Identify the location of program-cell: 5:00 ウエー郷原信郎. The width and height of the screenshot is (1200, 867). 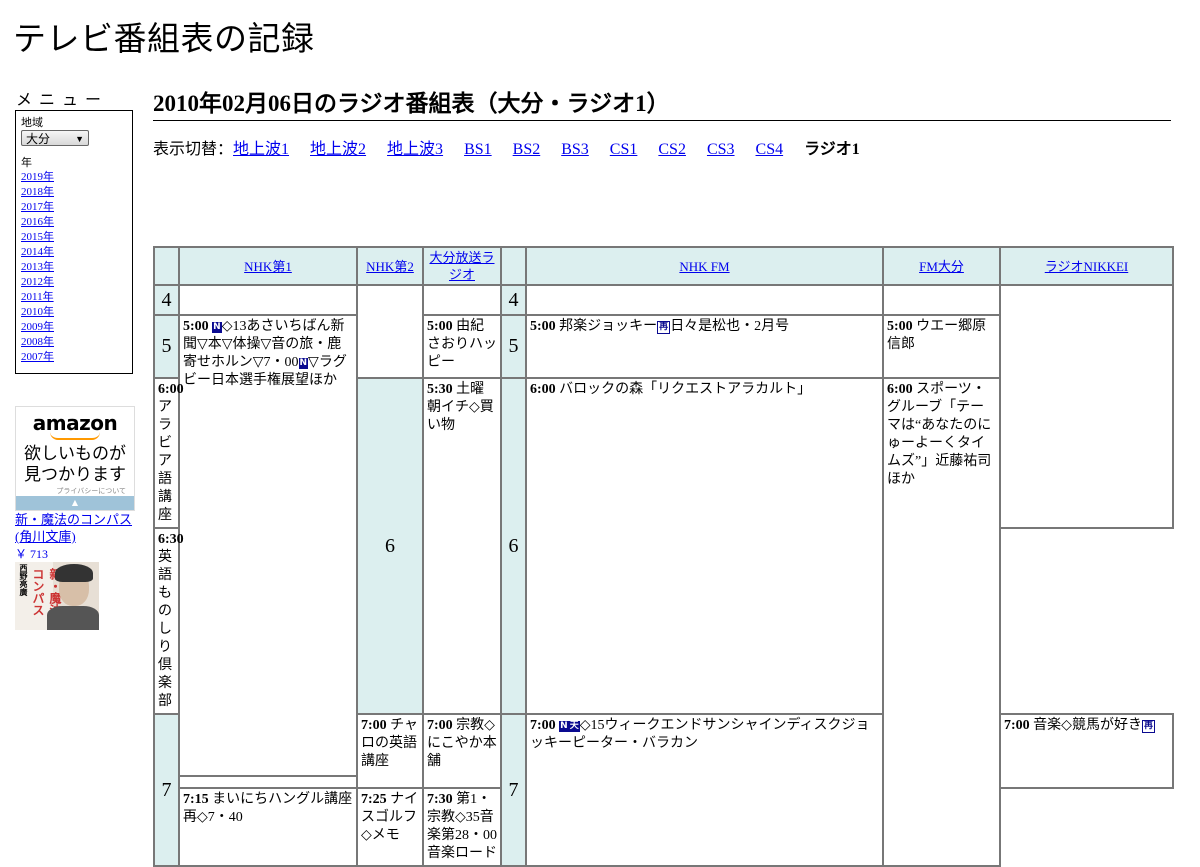
(941, 346).